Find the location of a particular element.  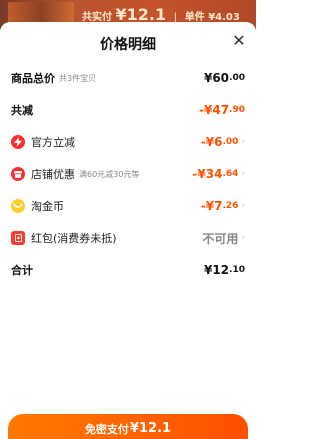

subtotal-dec: .10 is located at coordinates (237, 270).